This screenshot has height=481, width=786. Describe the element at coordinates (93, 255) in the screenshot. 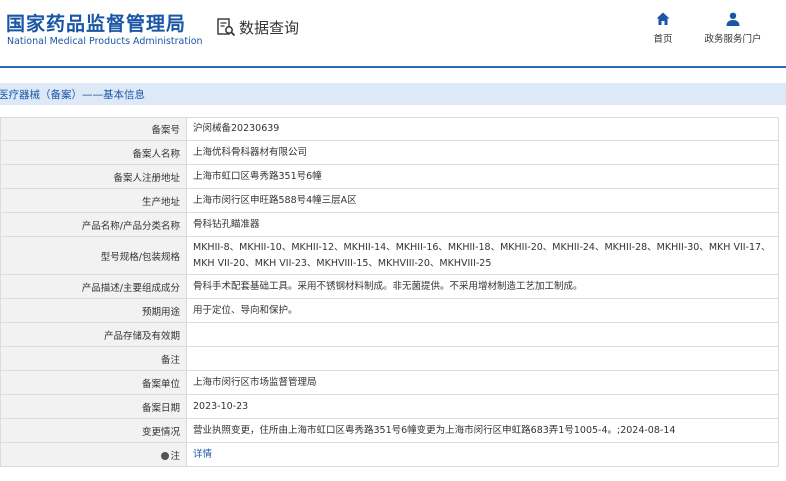

I see `row-key: 型号规格/包装规格` at that location.